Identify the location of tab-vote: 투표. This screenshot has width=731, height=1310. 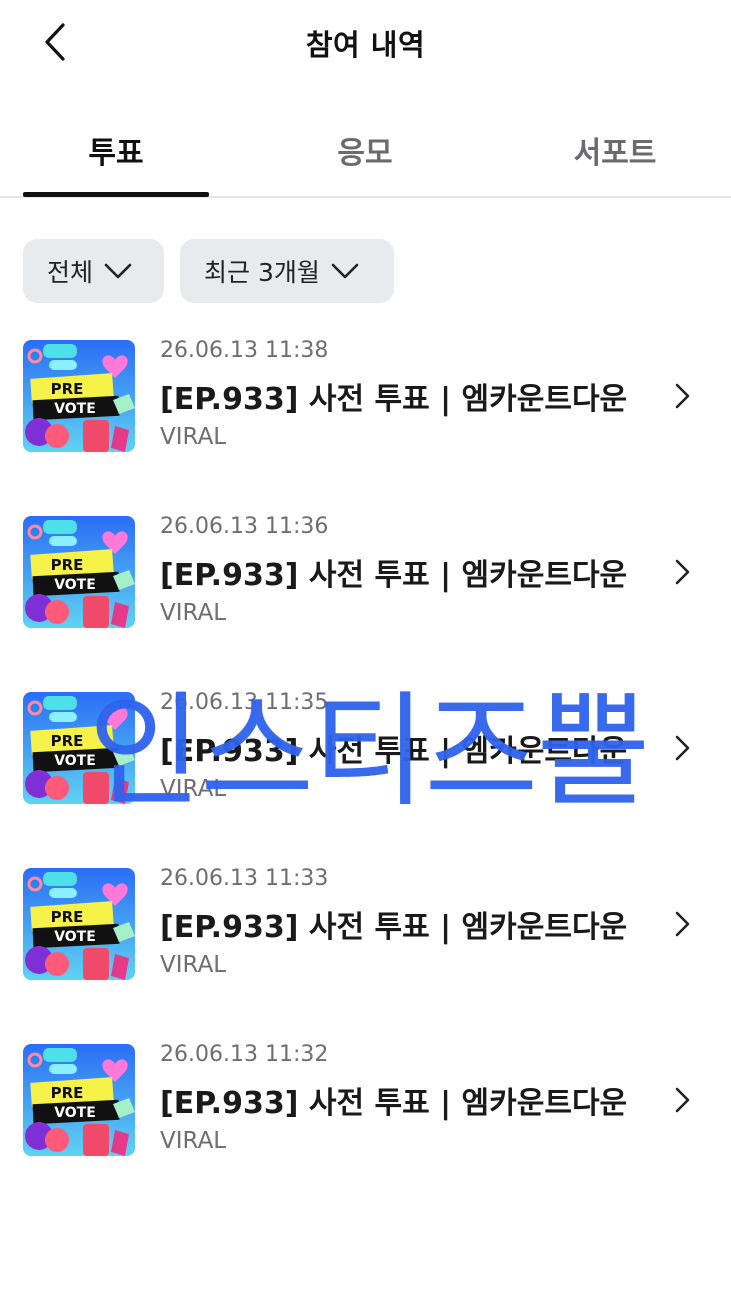
(116, 150).